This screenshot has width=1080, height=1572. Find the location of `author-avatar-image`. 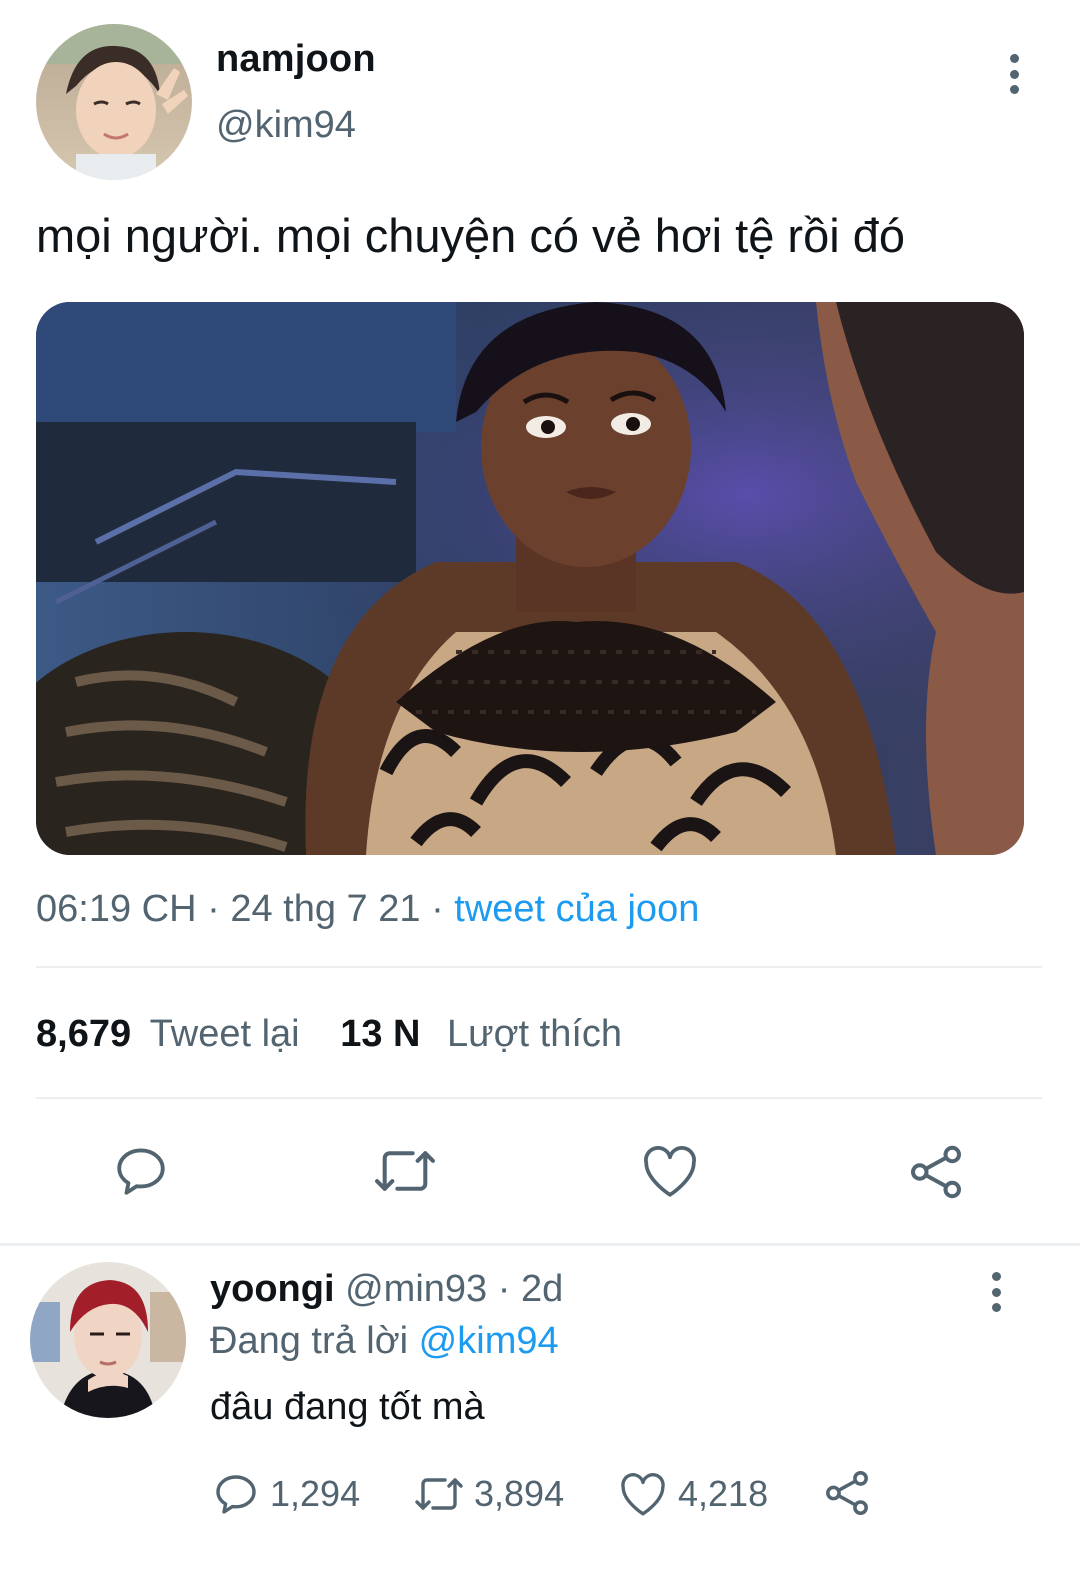

author-avatar-image is located at coordinates (114, 102).